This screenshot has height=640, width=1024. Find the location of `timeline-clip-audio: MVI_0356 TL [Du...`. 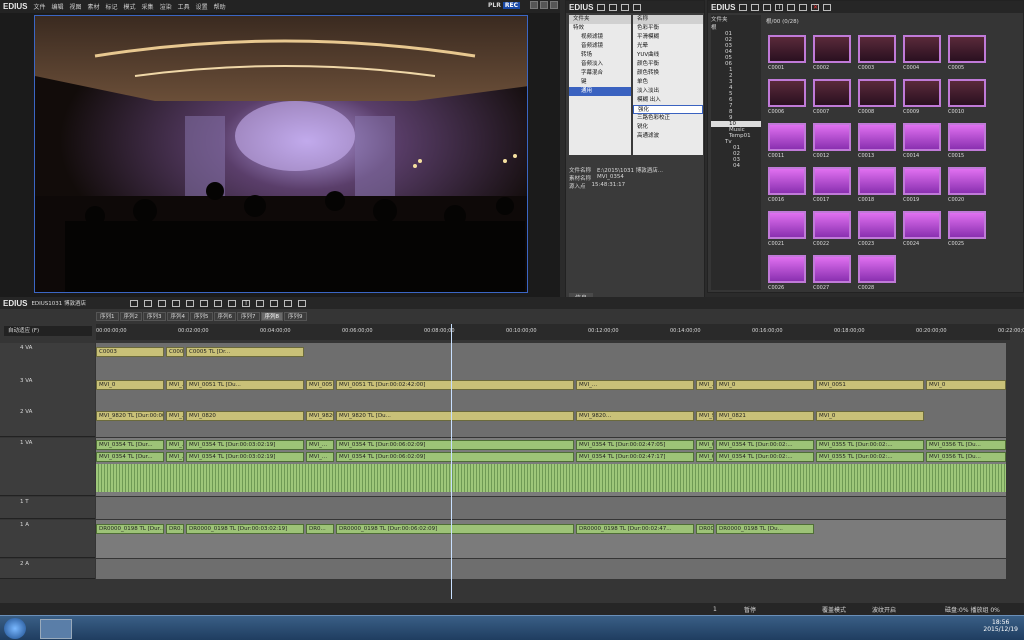

timeline-clip-audio: MVI_0356 TL [Du... is located at coordinates (966, 457).